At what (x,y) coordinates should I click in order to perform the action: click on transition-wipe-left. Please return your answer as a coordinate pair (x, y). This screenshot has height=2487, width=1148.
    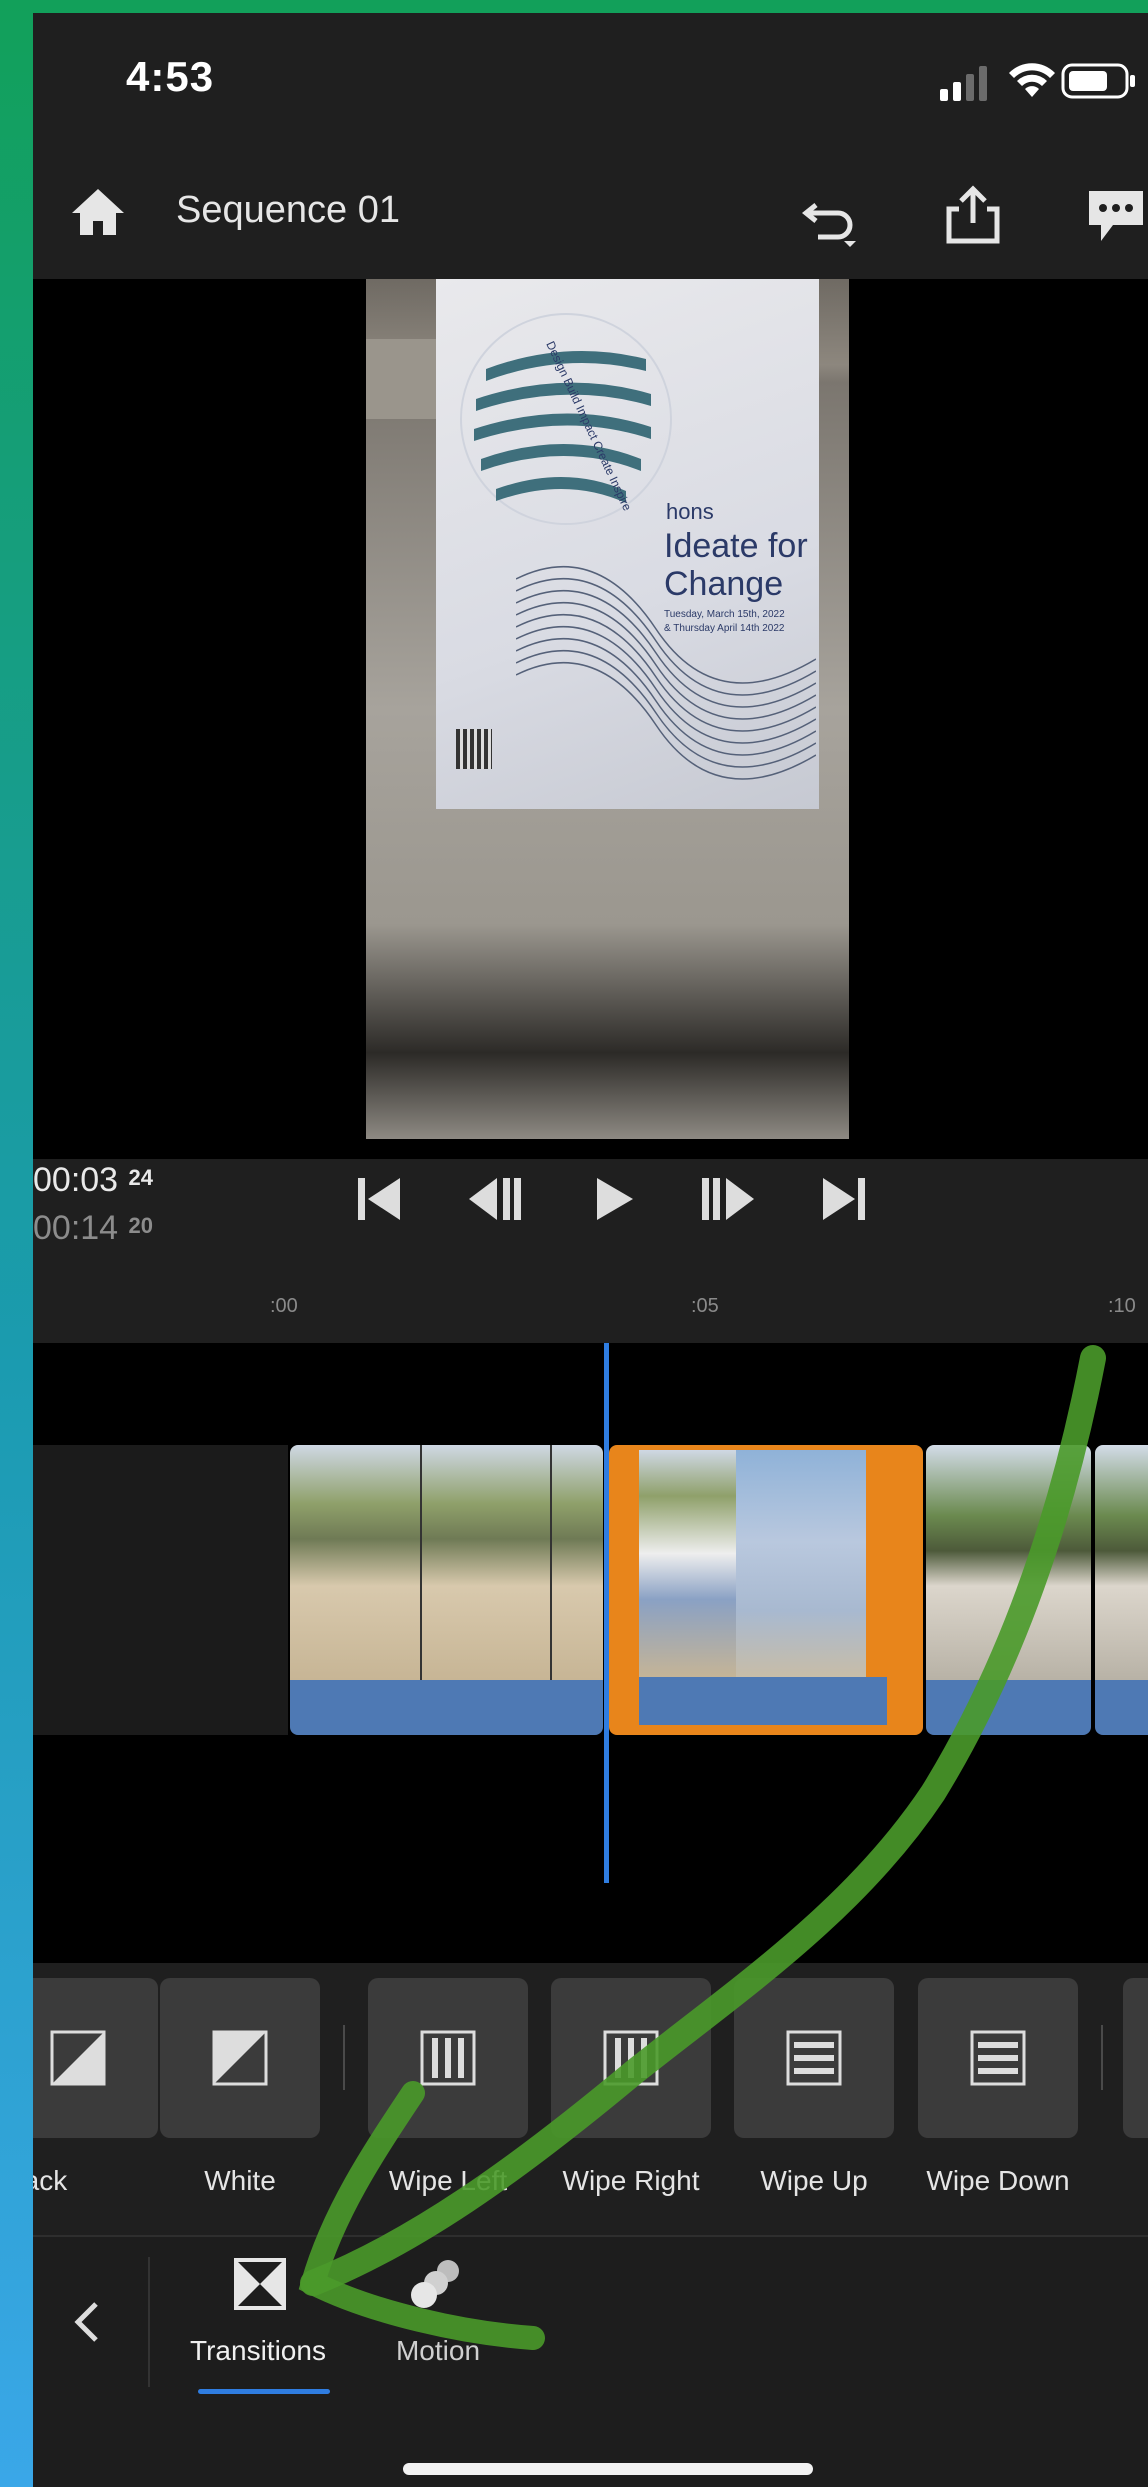
    Looking at the image, I should click on (448, 2058).